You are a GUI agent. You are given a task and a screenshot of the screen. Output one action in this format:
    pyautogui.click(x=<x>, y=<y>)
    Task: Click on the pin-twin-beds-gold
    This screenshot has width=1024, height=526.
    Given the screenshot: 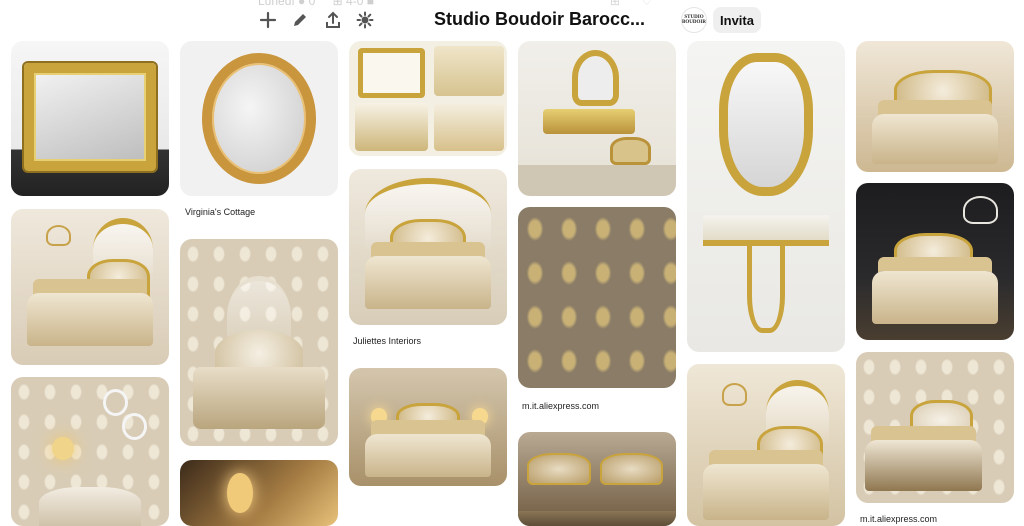 What is the action you would take?
    pyautogui.click(x=597, y=479)
    